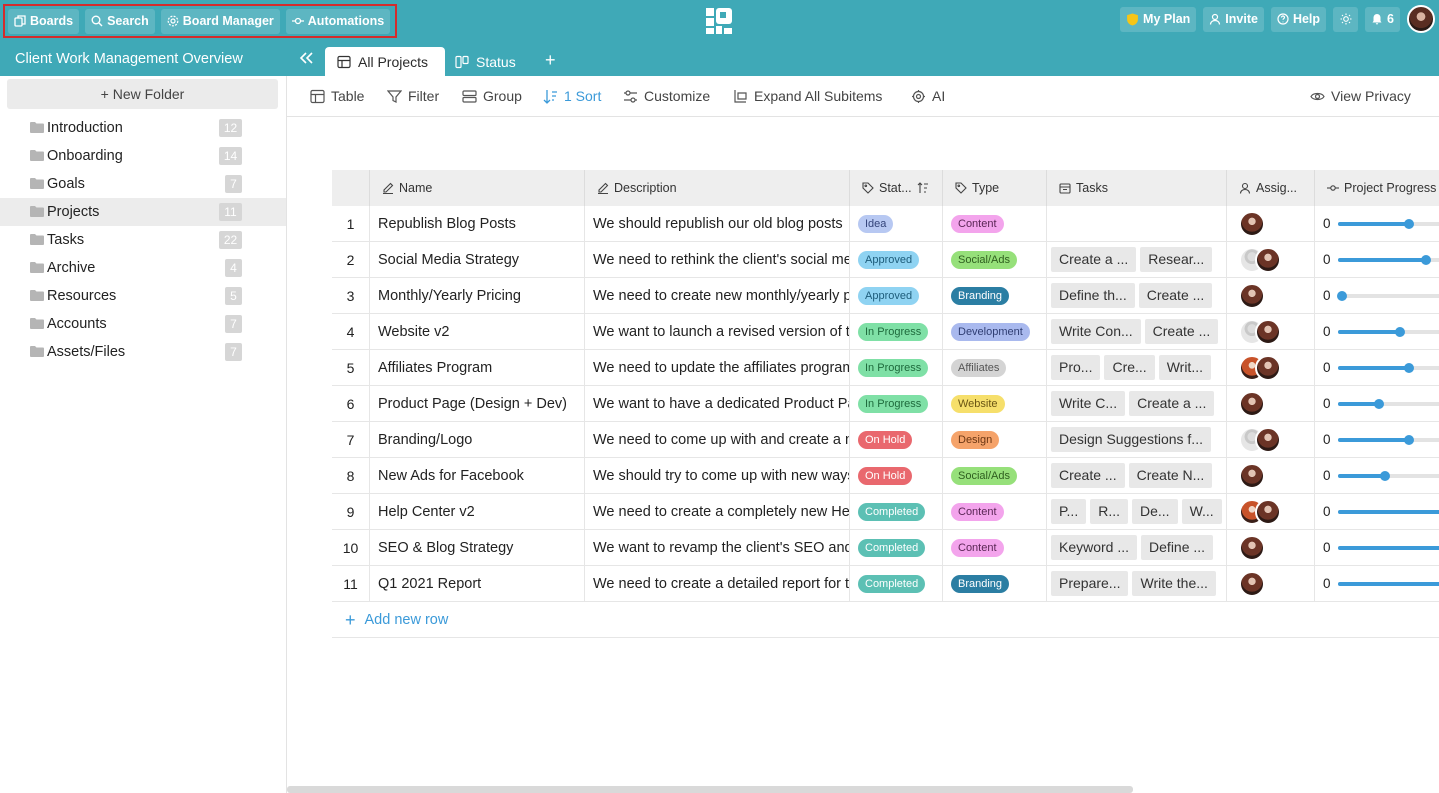  What do you see at coordinates (143, 212) in the screenshot?
I see `sidebar-folder: Projects 11` at bounding box center [143, 212].